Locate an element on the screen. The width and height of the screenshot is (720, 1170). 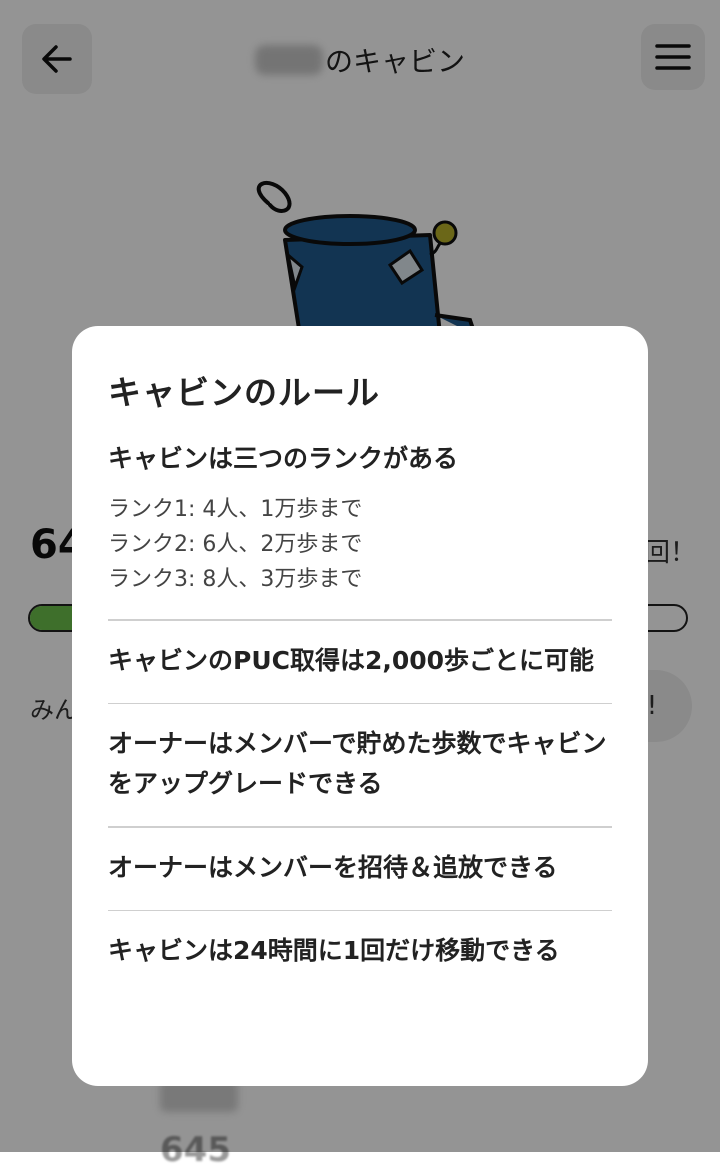
rank-item: ランク3: 8人、3万歩まで is located at coordinates (235, 579).